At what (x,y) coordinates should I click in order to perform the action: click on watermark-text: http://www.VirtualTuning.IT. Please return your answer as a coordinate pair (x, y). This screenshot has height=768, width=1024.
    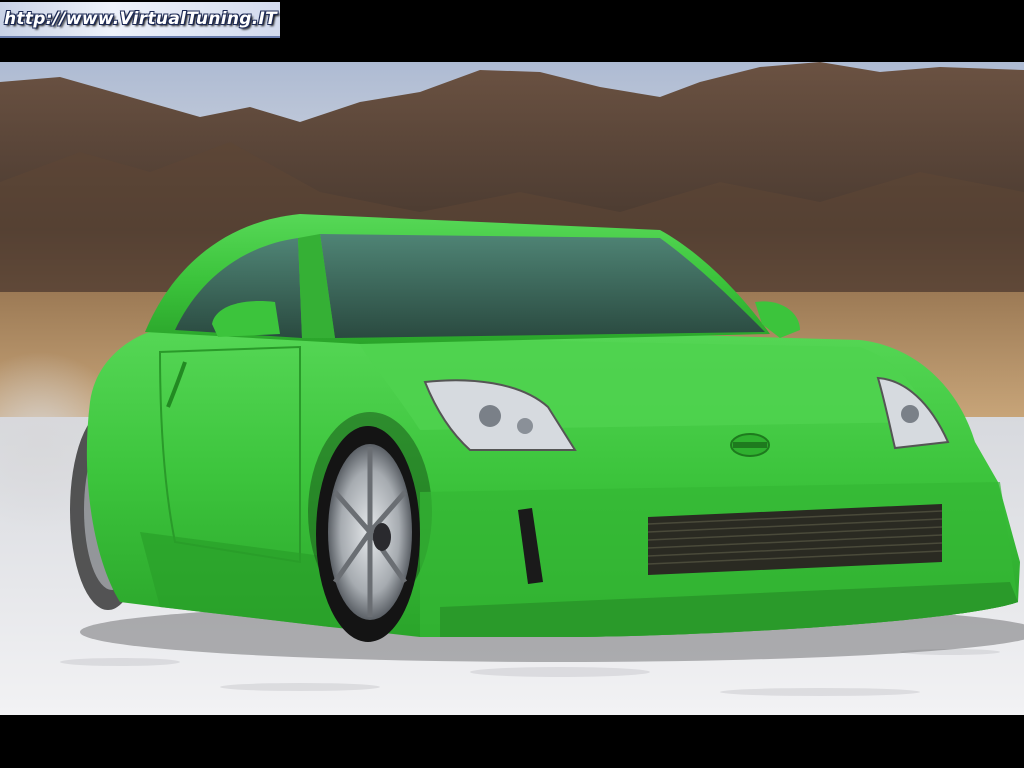
    Looking at the image, I should click on (141, 19).